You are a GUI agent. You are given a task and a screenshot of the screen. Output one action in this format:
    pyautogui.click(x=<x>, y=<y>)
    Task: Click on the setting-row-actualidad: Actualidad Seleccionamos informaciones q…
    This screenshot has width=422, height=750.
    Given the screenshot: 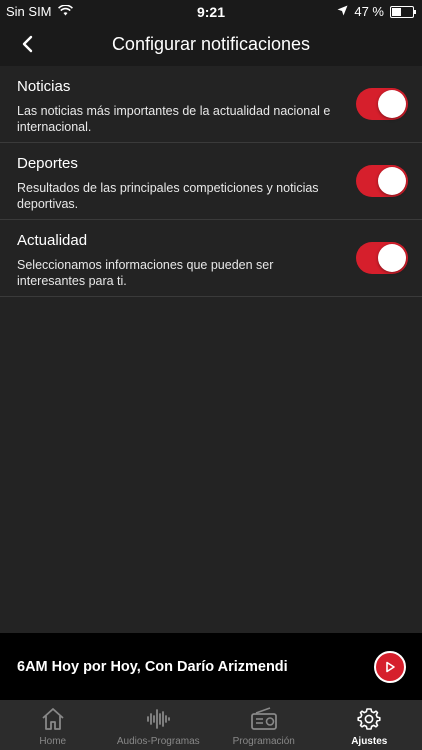 What is the action you would take?
    pyautogui.click(x=211, y=258)
    